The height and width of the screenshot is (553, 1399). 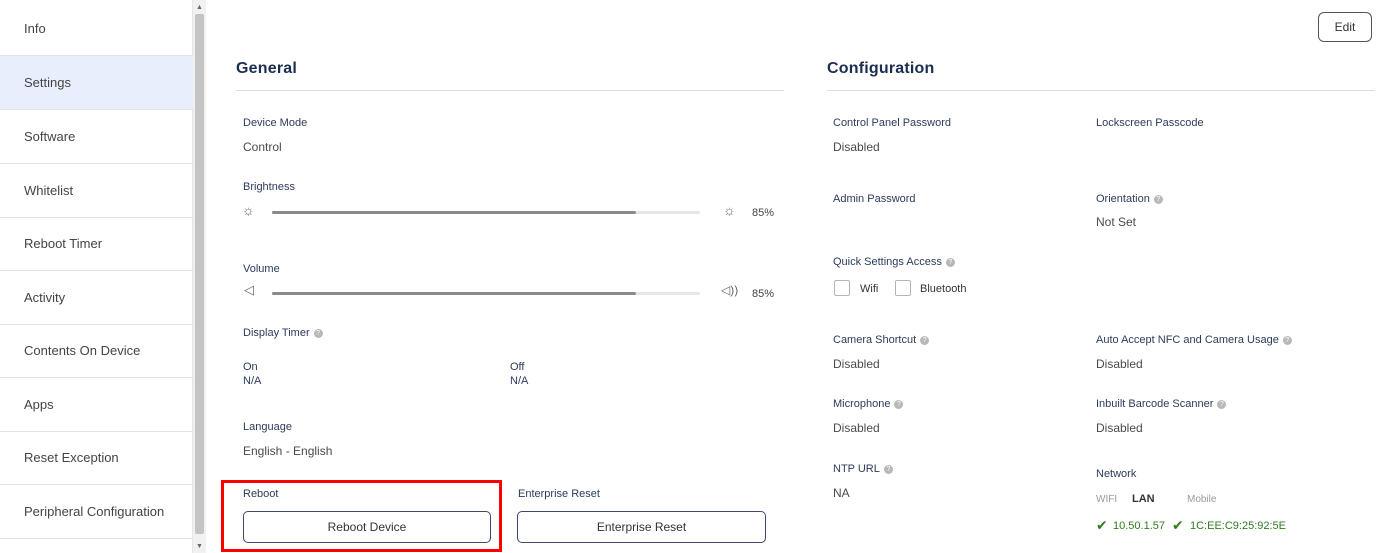 I want to click on enterprise-reset-label: Enterprise Reset, so click(x=559, y=494).